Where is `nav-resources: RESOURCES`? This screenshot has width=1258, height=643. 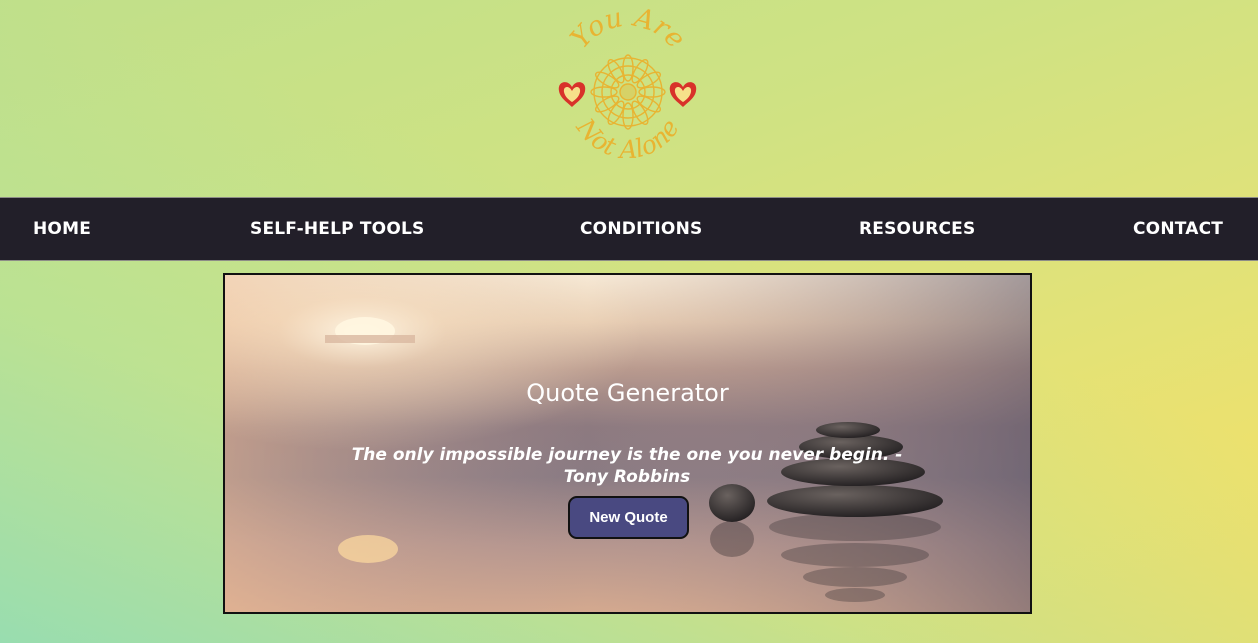 nav-resources: RESOURCES is located at coordinates (917, 229).